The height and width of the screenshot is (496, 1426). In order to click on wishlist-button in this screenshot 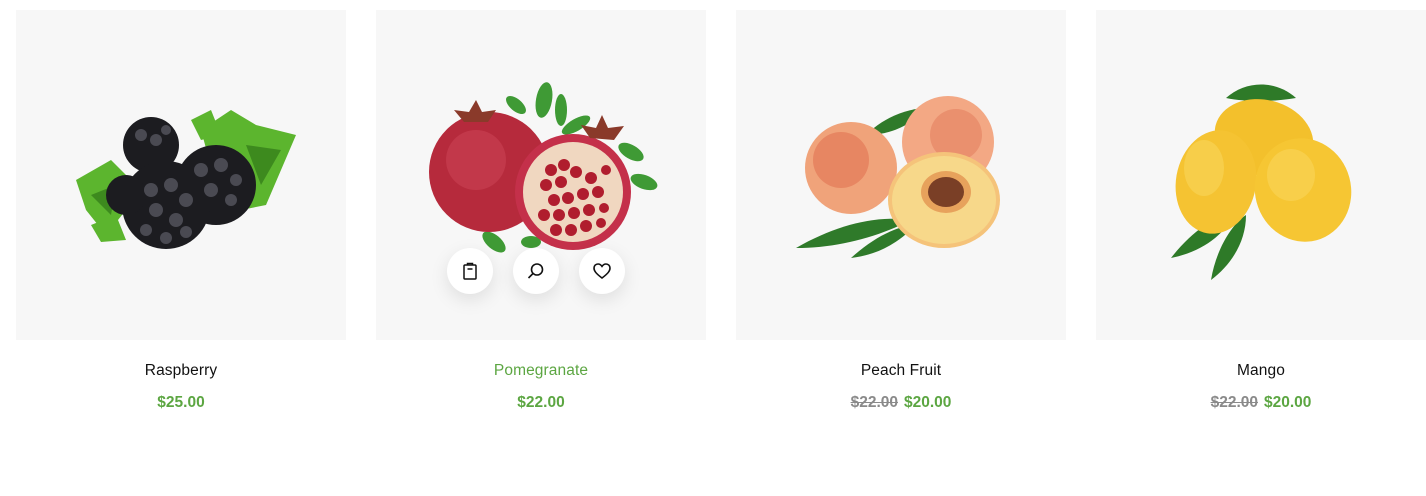, I will do `click(602, 271)`.